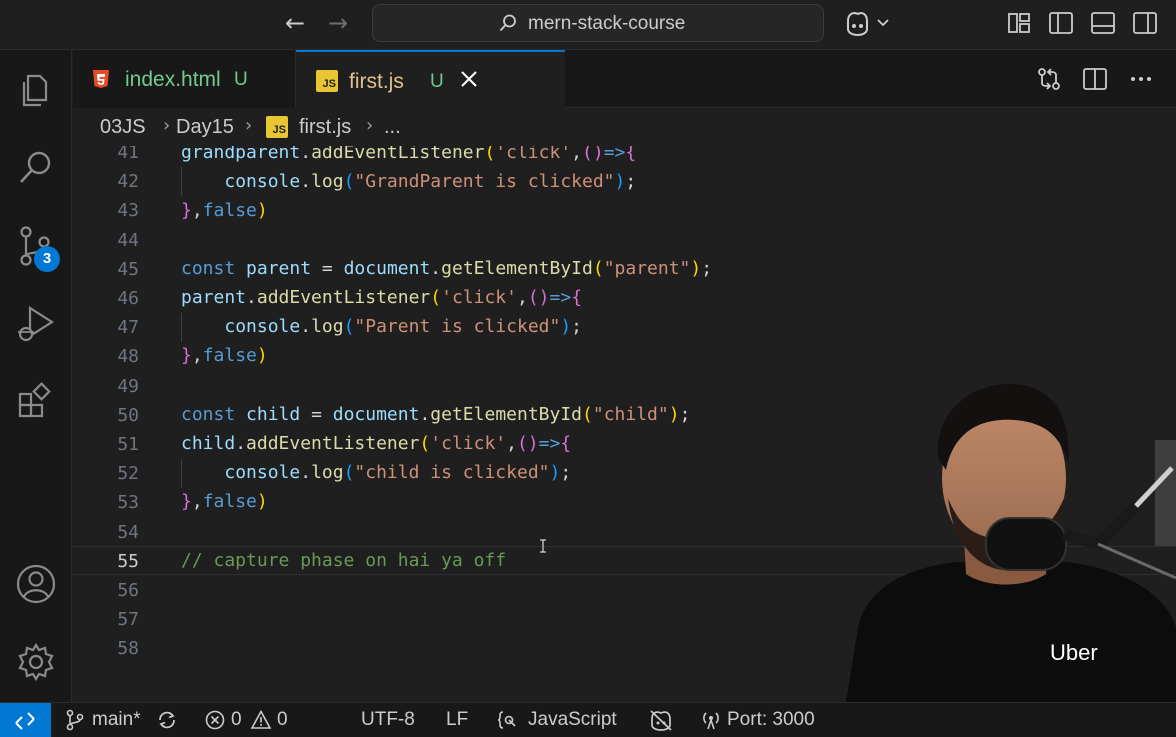  What do you see at coordinates (47, 259) in the screenshot?
I see `source-control-badge: 3` at bounding box center [47, 259].